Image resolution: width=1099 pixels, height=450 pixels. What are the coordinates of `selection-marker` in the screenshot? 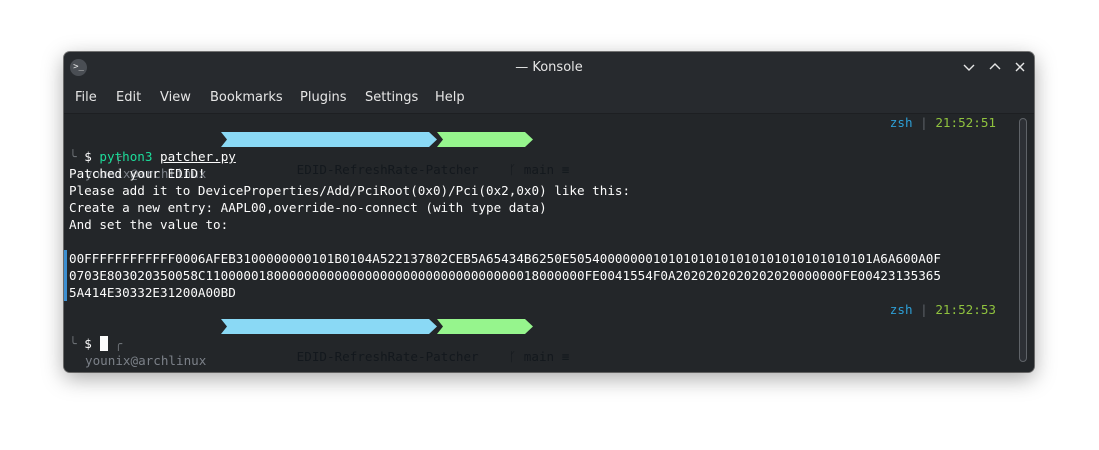 It's located at (65, 275).